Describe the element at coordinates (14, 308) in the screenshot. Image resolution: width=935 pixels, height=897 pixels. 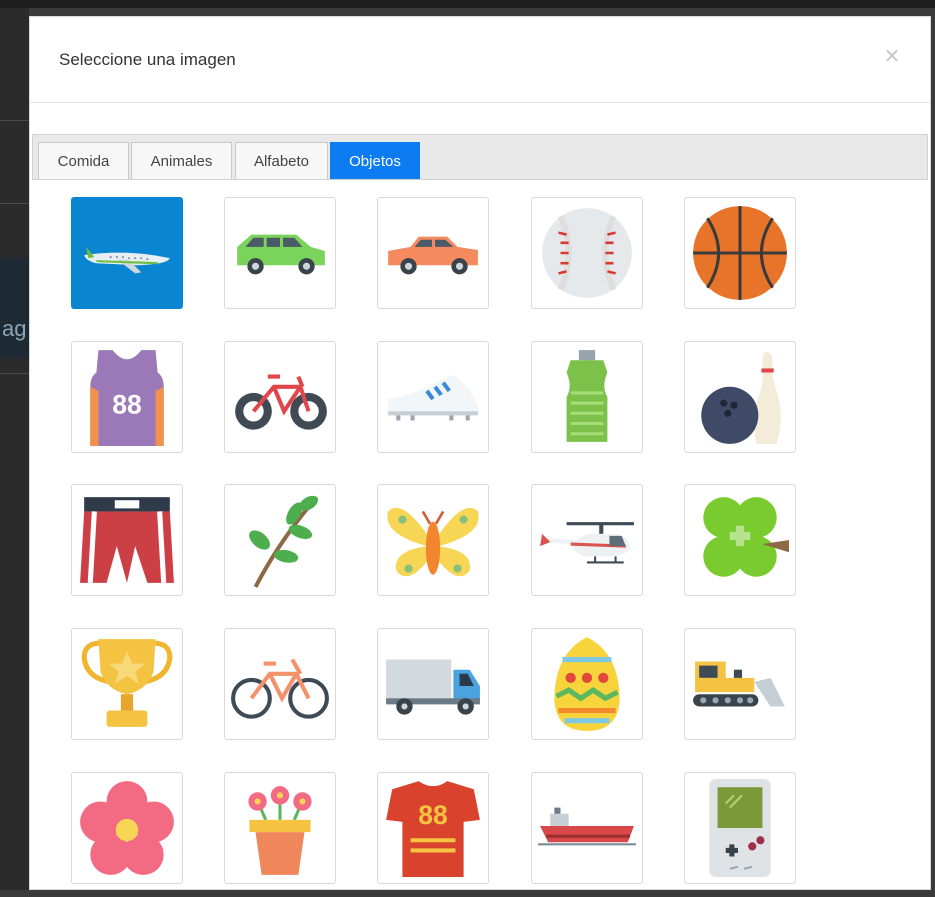
I see `background-panel: ag` at that location.